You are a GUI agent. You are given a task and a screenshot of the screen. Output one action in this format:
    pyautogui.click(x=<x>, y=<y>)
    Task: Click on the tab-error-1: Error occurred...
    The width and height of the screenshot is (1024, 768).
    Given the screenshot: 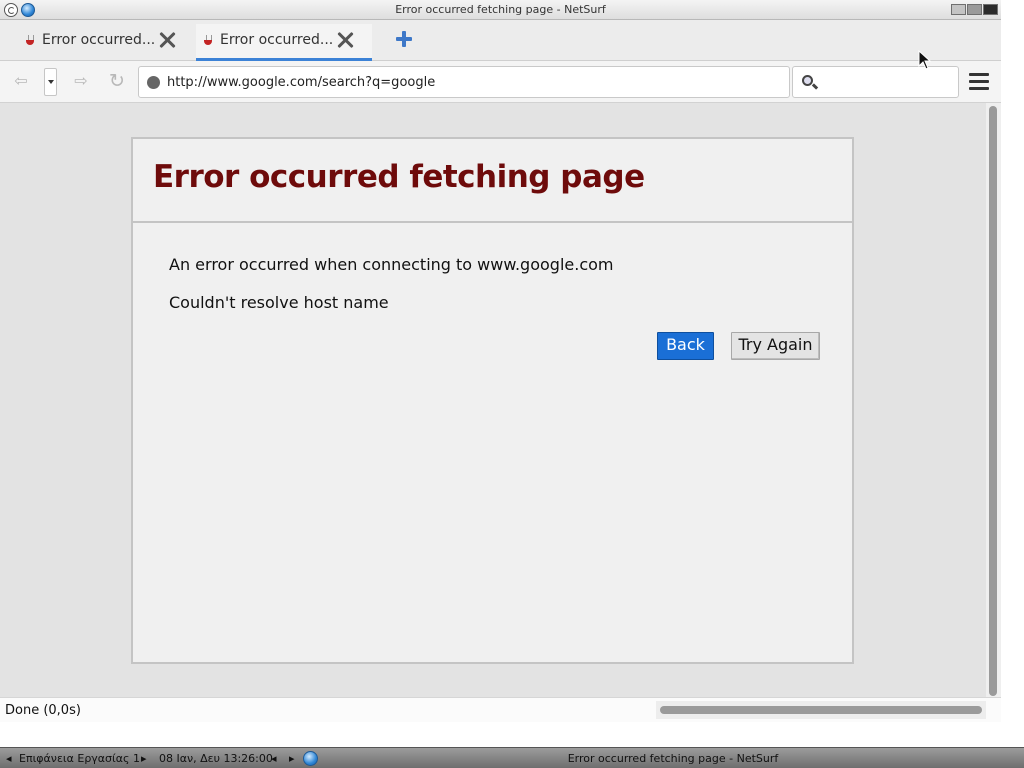 What is the action you would take?
    pyautogui.click(x=106, y=42)
    